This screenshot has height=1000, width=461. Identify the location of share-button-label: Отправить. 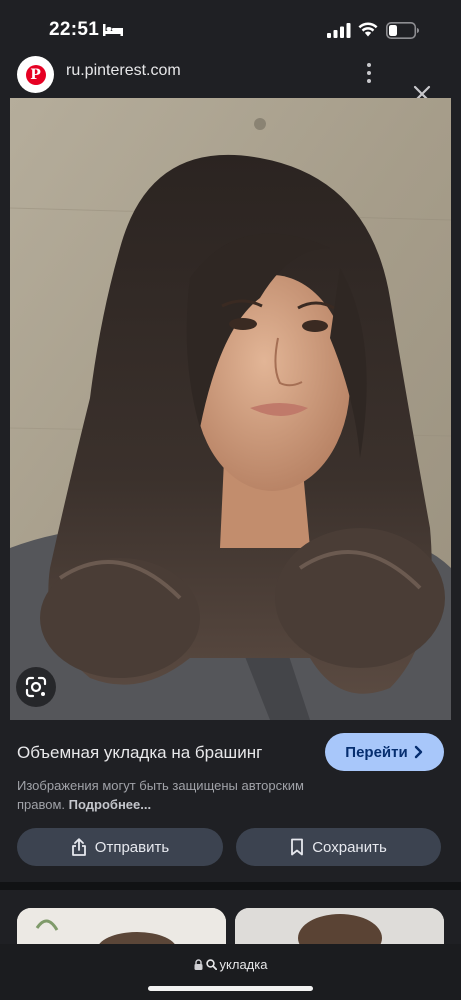
(132, 847).